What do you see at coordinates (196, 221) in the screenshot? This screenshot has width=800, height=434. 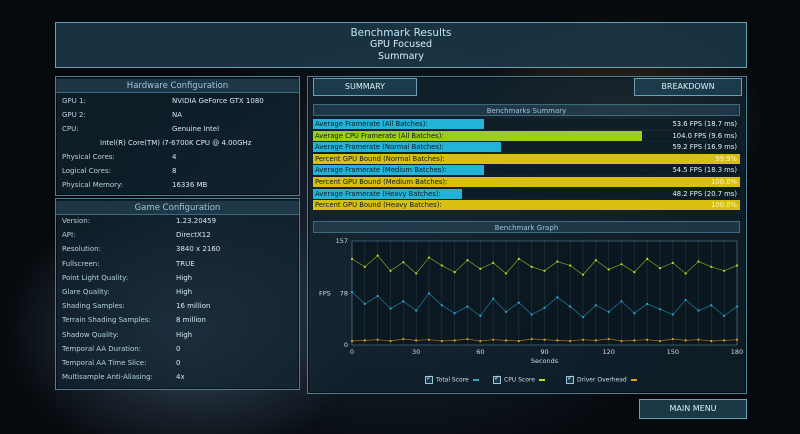 I see `config-value: 1.23.20459` at bounding box center [196, 221].